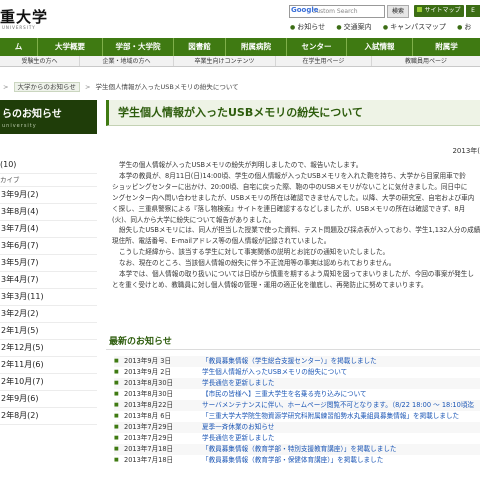 This screenshot has width=480, height=480. What do you see at coordinates (442, 10) in the screenshot?
I see `sitemap-label: サイトマップ` at bounding box center [442, 10].